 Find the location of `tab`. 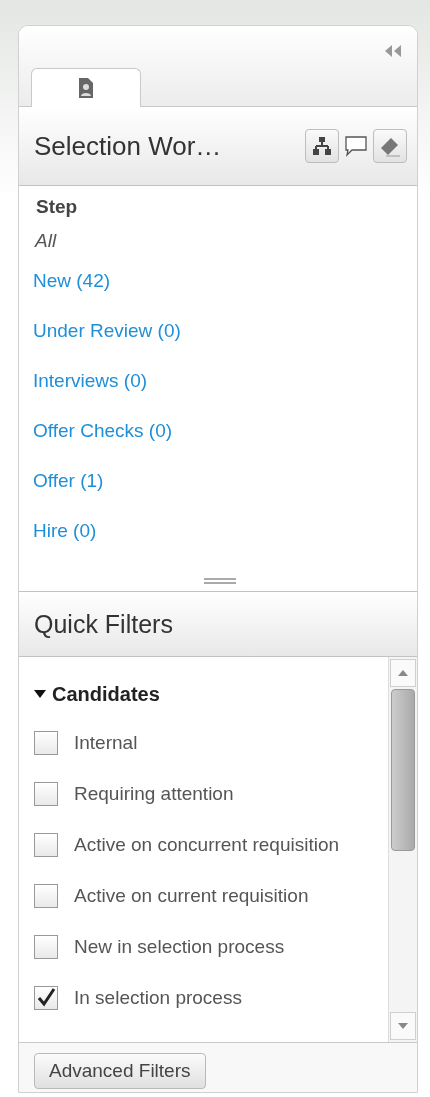

tab is located at coordinates (86, 87).